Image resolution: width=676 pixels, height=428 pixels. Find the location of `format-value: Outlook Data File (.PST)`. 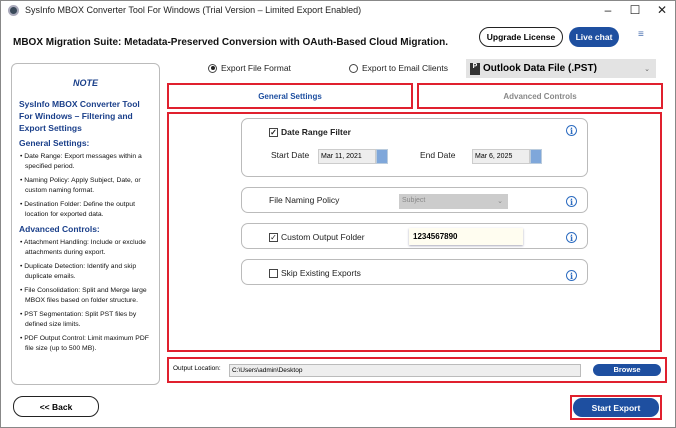

format-value: Outlook Data File (.PST) is located at coordinates (540, 68).